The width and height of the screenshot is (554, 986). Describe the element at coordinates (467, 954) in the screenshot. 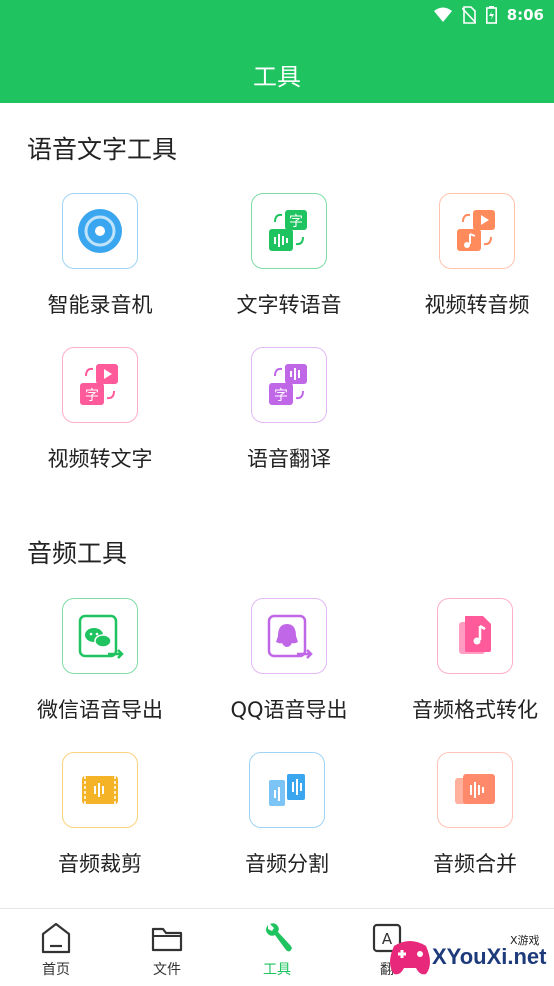

I see `watermark-logo: X游戏 XYouXi.net` at that location.